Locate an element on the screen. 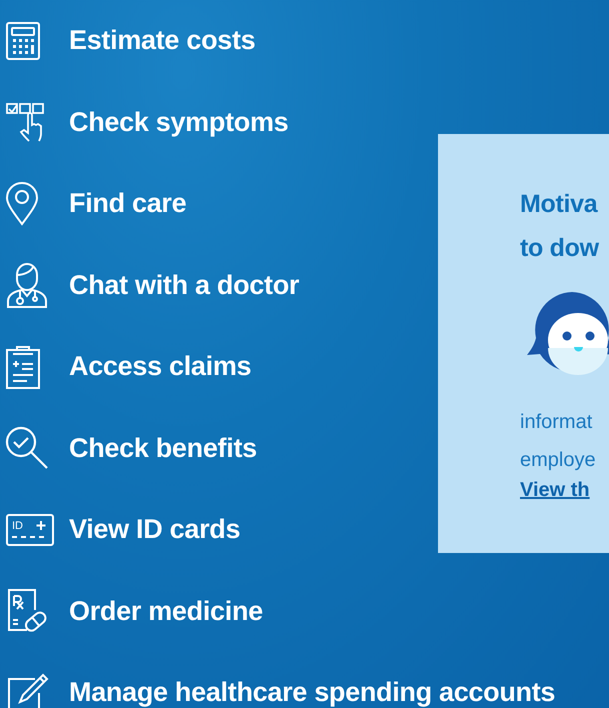  view-link: View th is located at coordinates (555, 490).